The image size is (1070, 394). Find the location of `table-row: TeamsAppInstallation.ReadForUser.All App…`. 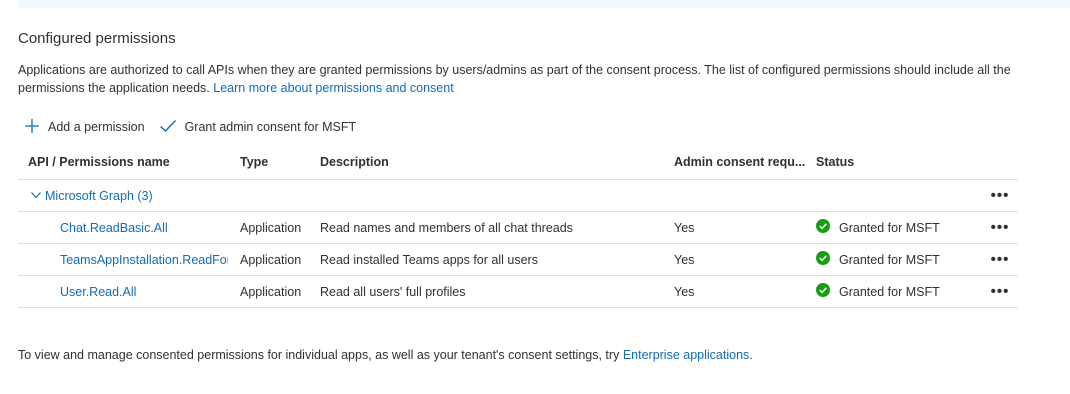

table-row: TeamsAppInstallation.ReadForUser.All App… is located at coordinates (518, 259).